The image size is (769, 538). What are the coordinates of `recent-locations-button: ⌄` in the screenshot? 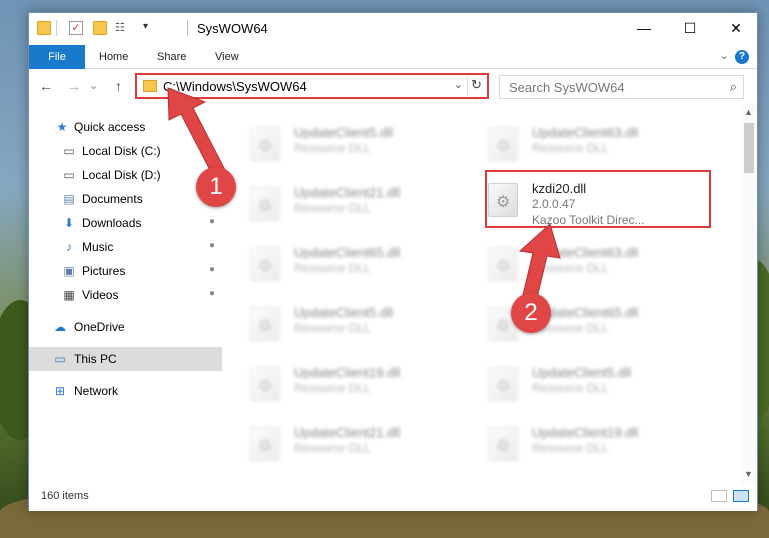 It's located at (93, 85).